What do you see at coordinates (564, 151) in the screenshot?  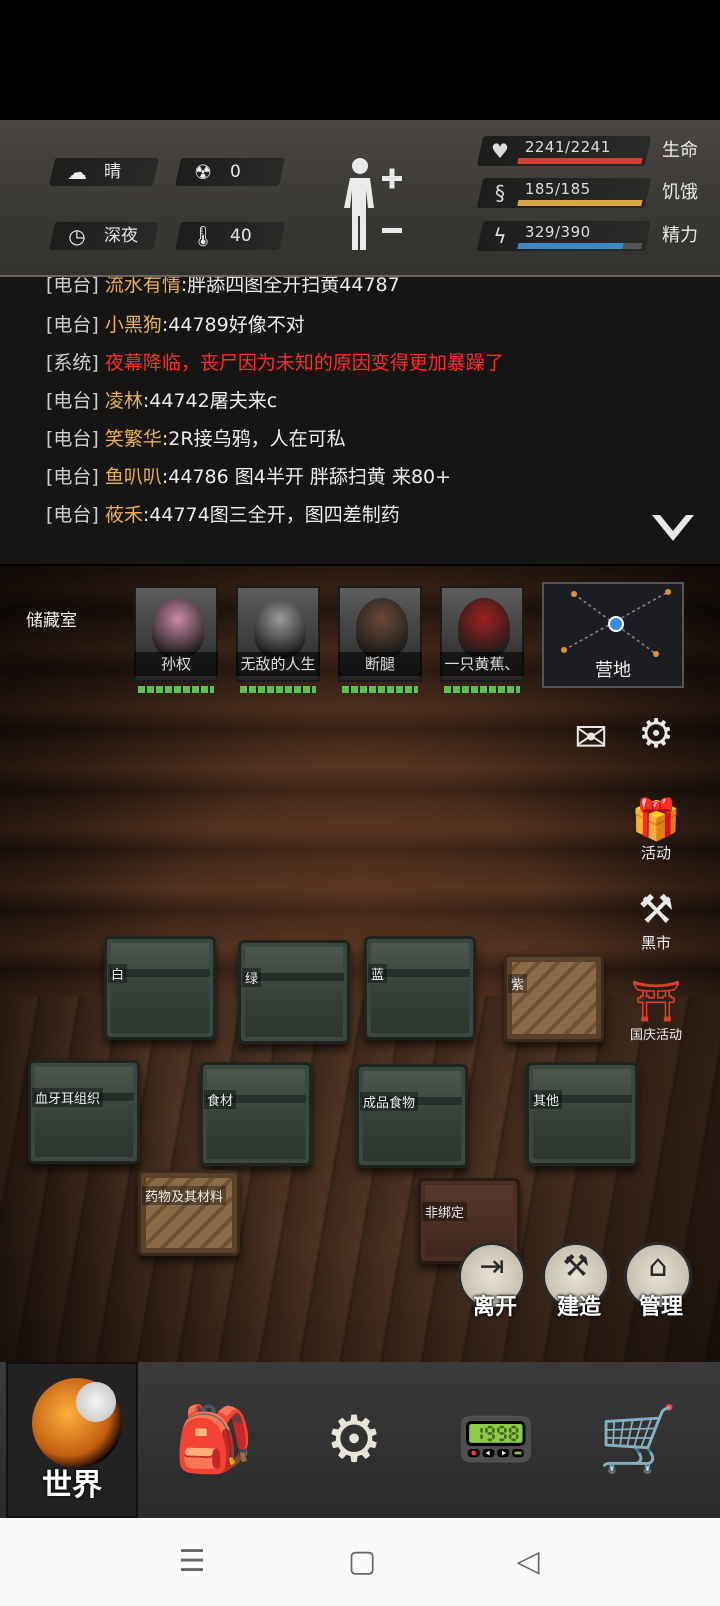 I see `life-bar: ♥ 2241/2241` at bounding box center [564, 151].